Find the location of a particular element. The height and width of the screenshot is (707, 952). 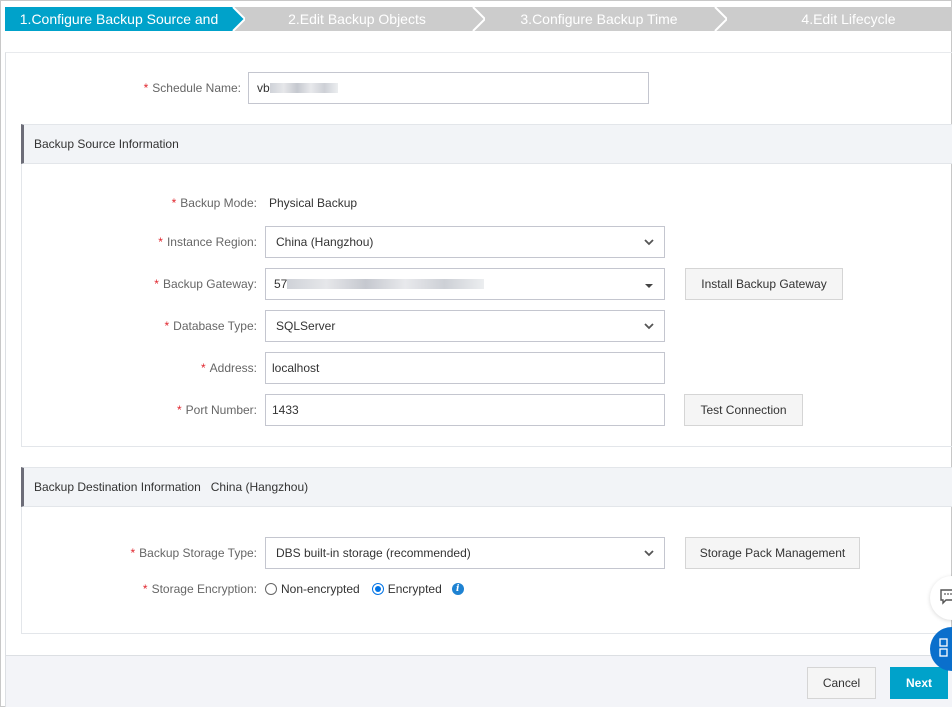

backup-mode-row: * Backup Mode: Physical Backup is located at coordinates (248, 203).